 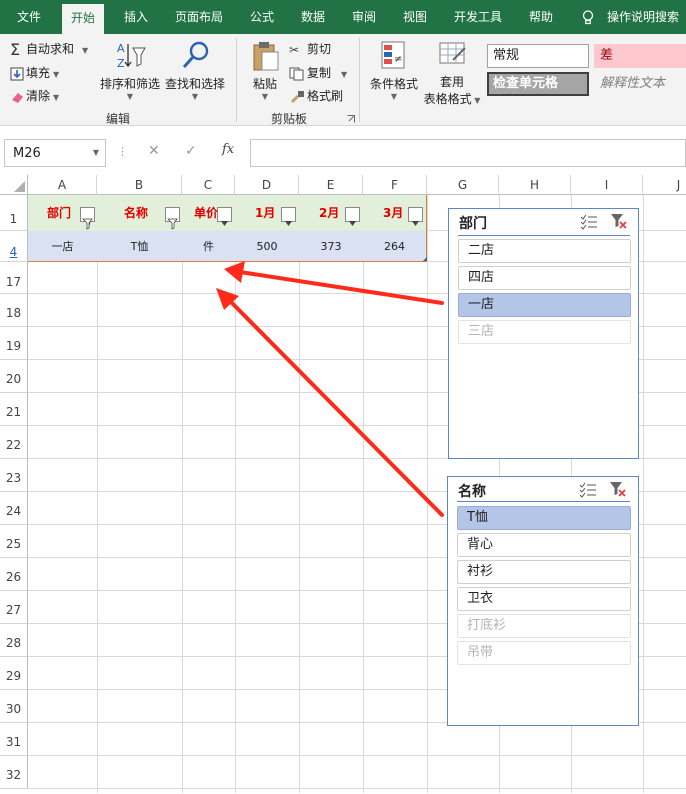 I want to click on tab-help: 帮助, so click(x=541, y=17).